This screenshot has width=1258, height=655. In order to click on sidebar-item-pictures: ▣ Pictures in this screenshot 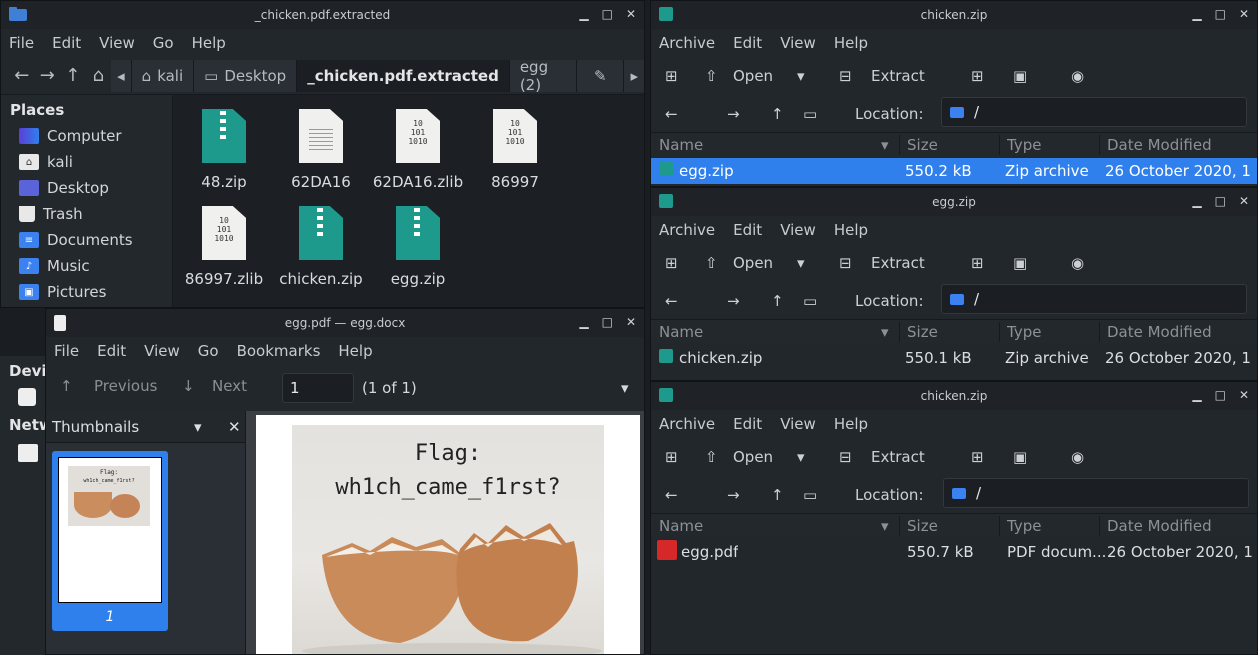, I will do `click(86, 292)`.